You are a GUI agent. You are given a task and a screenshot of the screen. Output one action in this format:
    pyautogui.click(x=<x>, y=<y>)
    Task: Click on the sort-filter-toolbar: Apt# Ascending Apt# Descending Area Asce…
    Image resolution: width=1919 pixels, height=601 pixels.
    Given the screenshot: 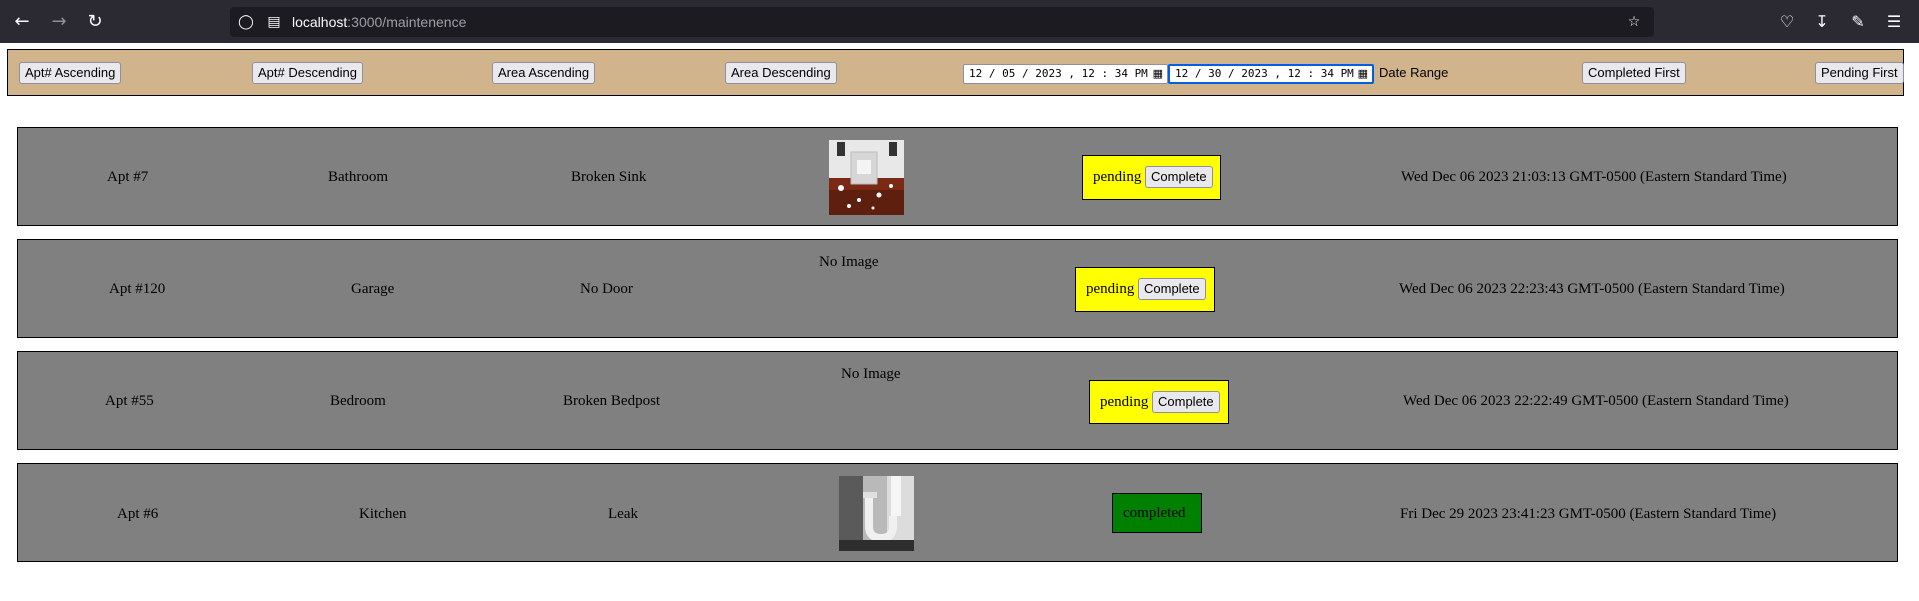 What is the action you would take?
    pyautogui.click(x=955, y=72)
    